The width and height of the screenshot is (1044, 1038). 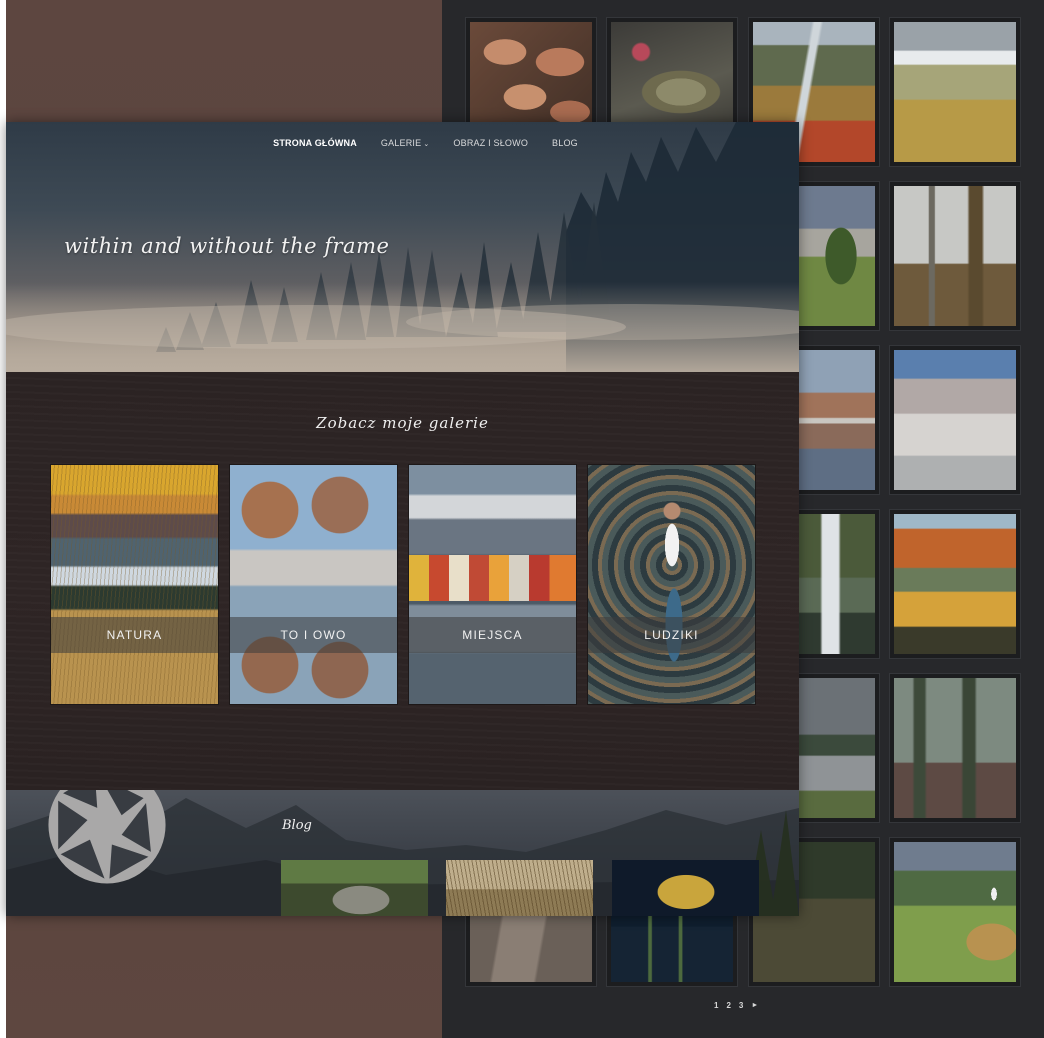 I want to click on nav-image-and-word: OBRAZ I SŁOWO, so click(x=490, y=146).